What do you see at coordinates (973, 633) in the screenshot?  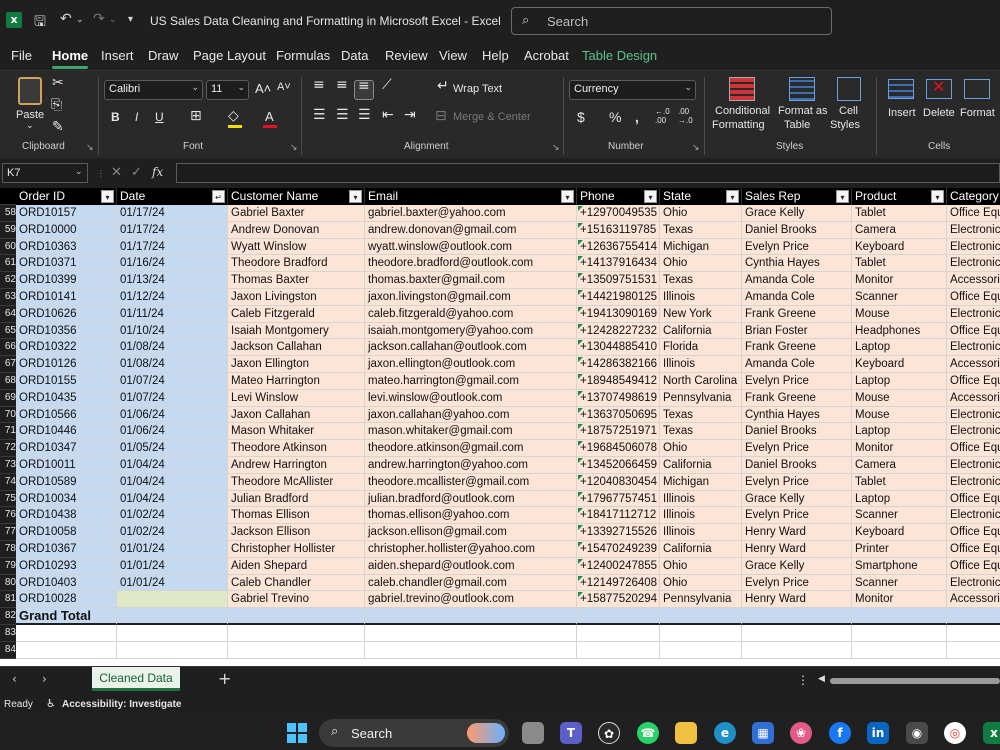 I see `cell-category` at bounding box center [973, 633].